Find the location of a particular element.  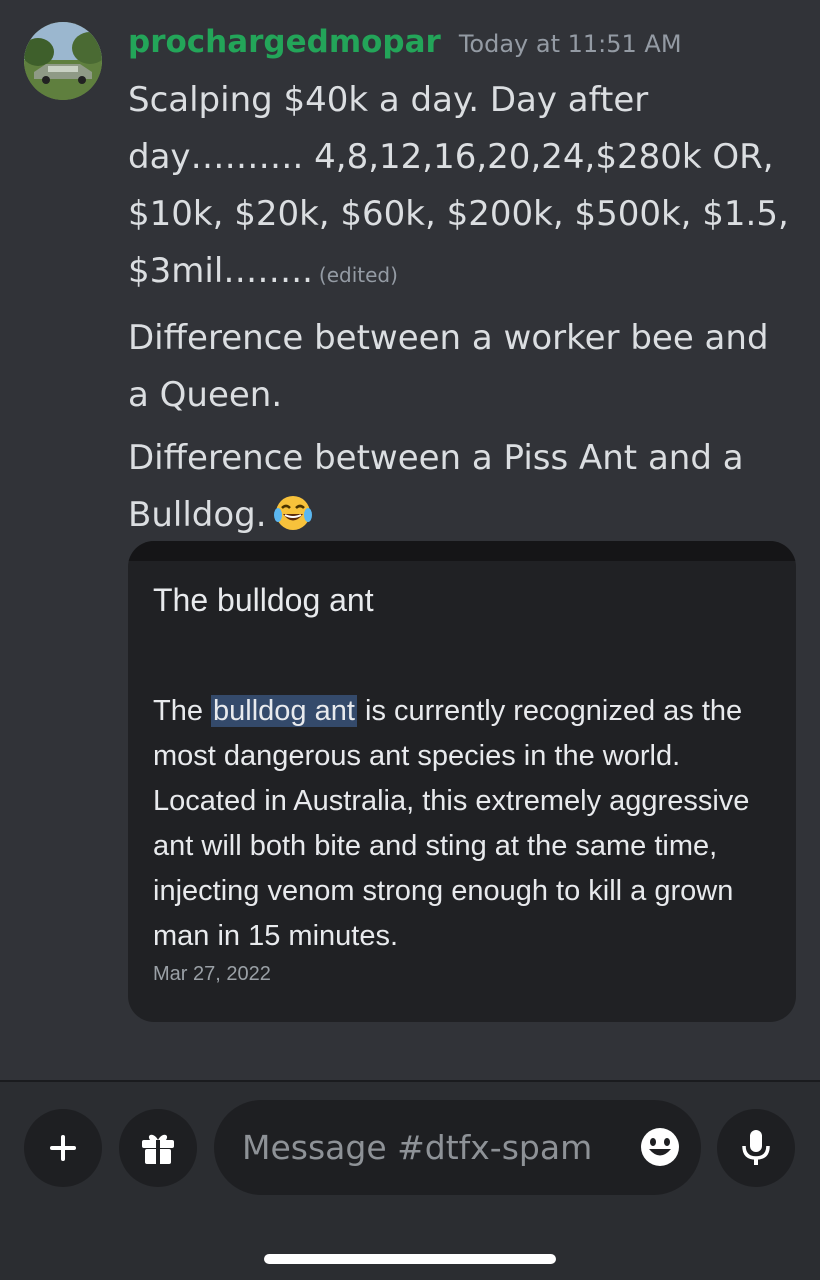

embed-date: Mar 27, 2022 is located at coordinates (212, 974).